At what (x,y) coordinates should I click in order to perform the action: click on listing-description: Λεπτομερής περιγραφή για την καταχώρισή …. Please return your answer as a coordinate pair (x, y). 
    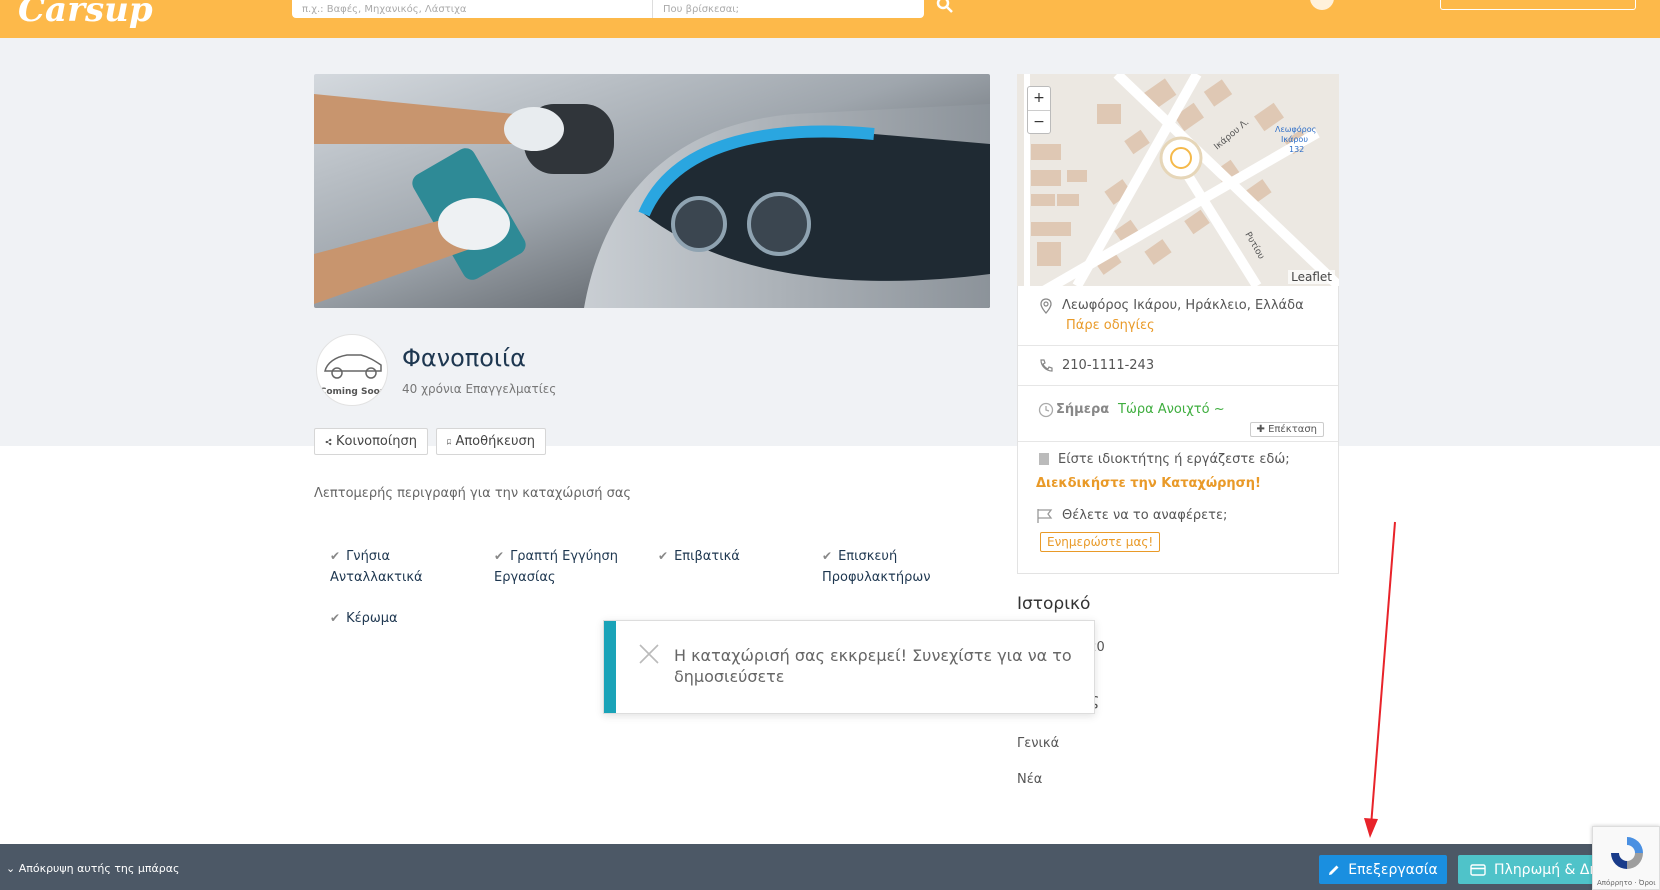
    Looking at the image, I should click on (473, 493).